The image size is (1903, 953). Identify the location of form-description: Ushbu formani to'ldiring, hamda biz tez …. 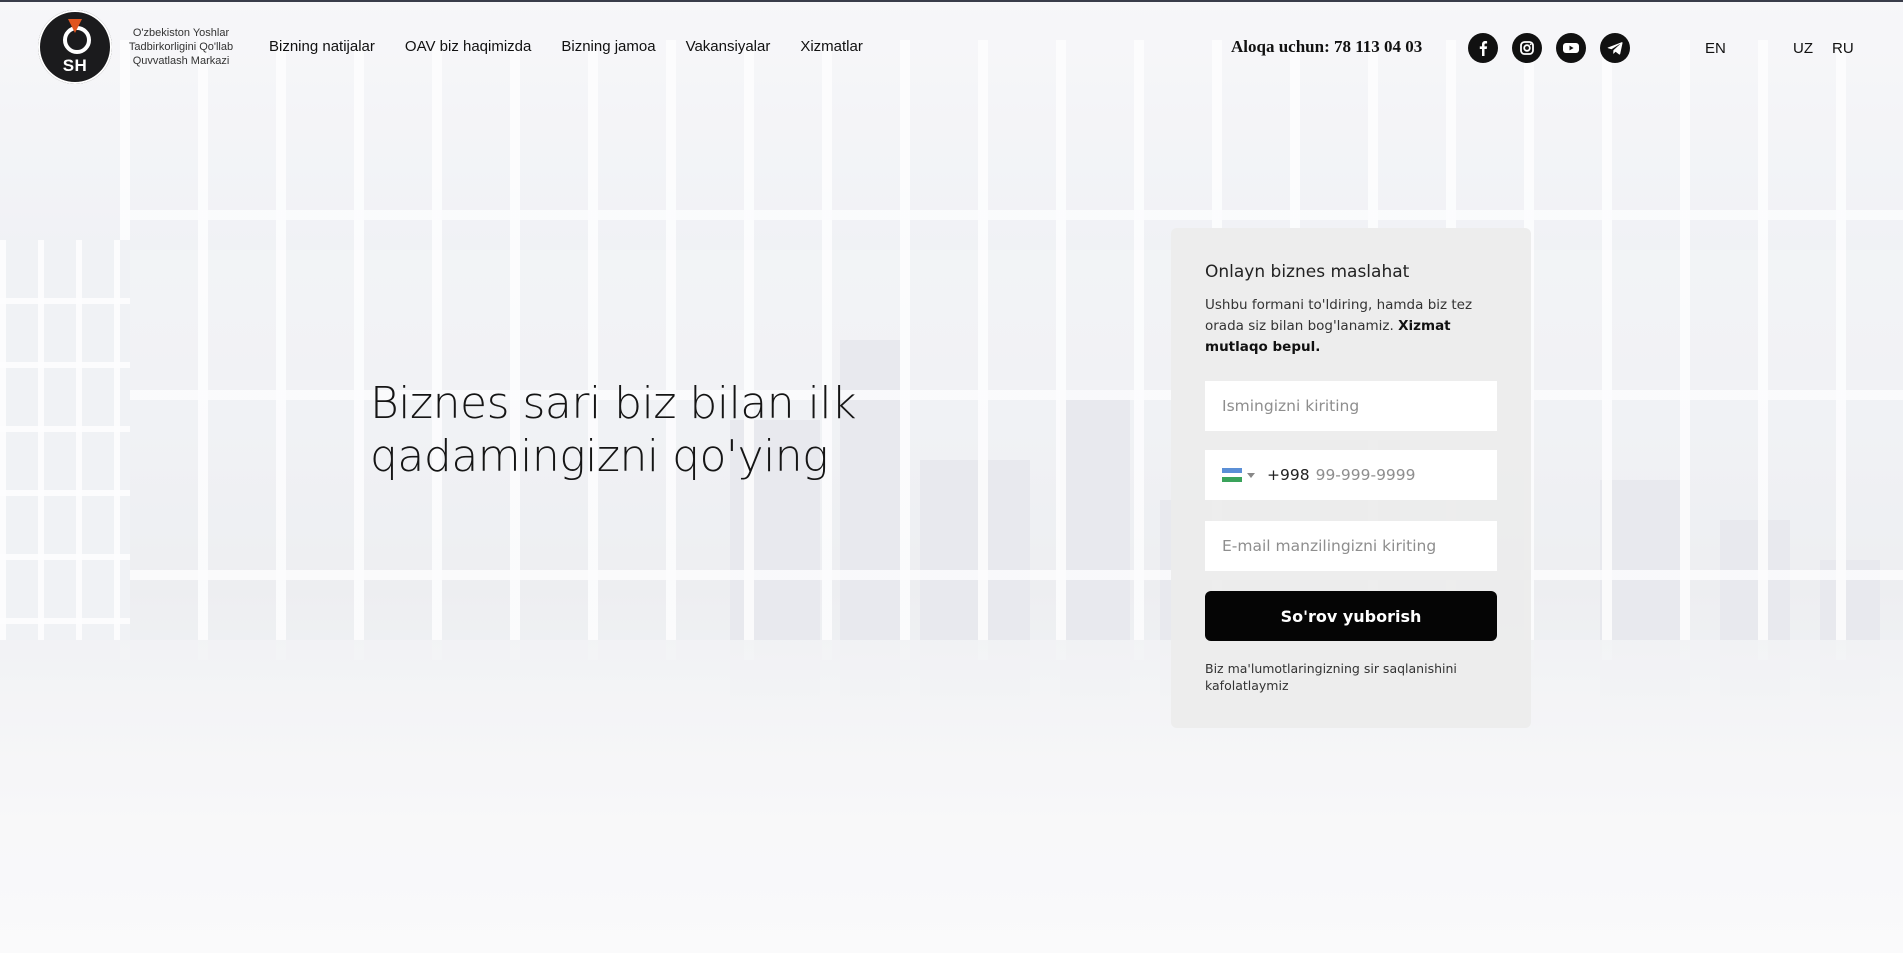
(1339, 326).